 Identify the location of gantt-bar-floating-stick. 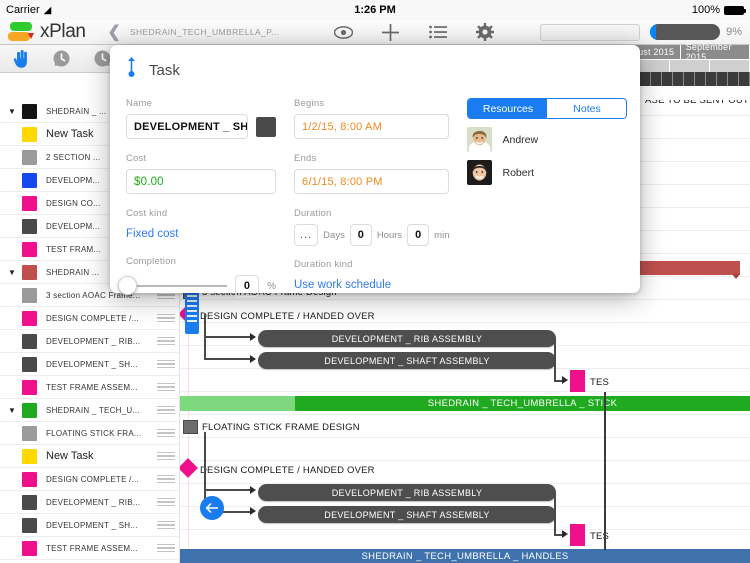
(190, 427).